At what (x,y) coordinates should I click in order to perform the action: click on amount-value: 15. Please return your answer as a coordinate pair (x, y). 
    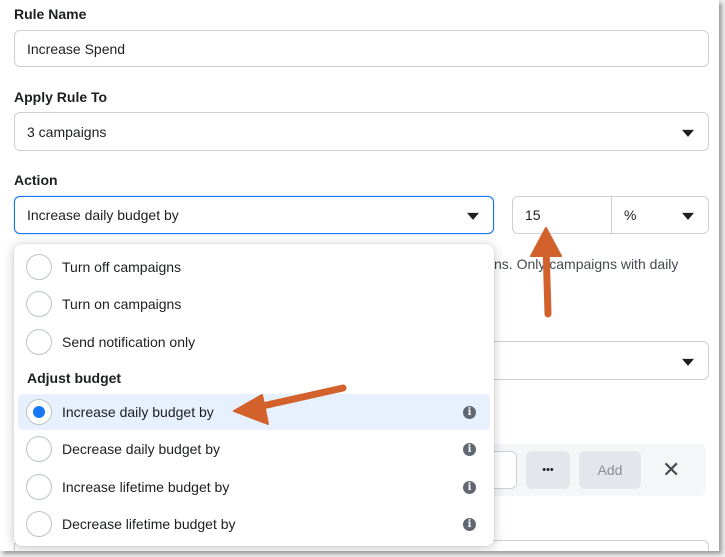
    Looking at the image, I should click on (533, 215).